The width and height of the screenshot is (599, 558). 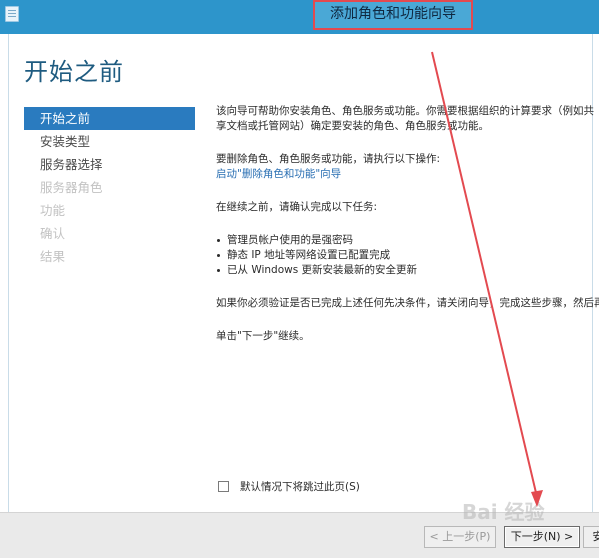 I want to click on nav-item-server-roles: 服务器角色, so click(x=71, y=187).